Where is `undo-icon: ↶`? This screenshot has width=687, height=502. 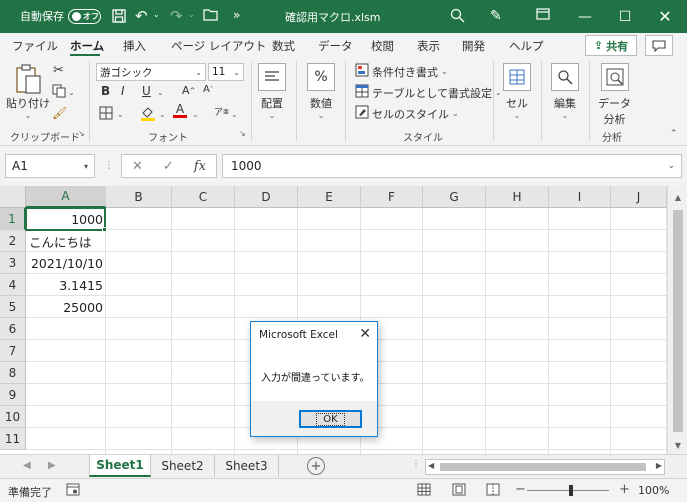 undo-icon: ↶ is located at coordinates (141, 16).